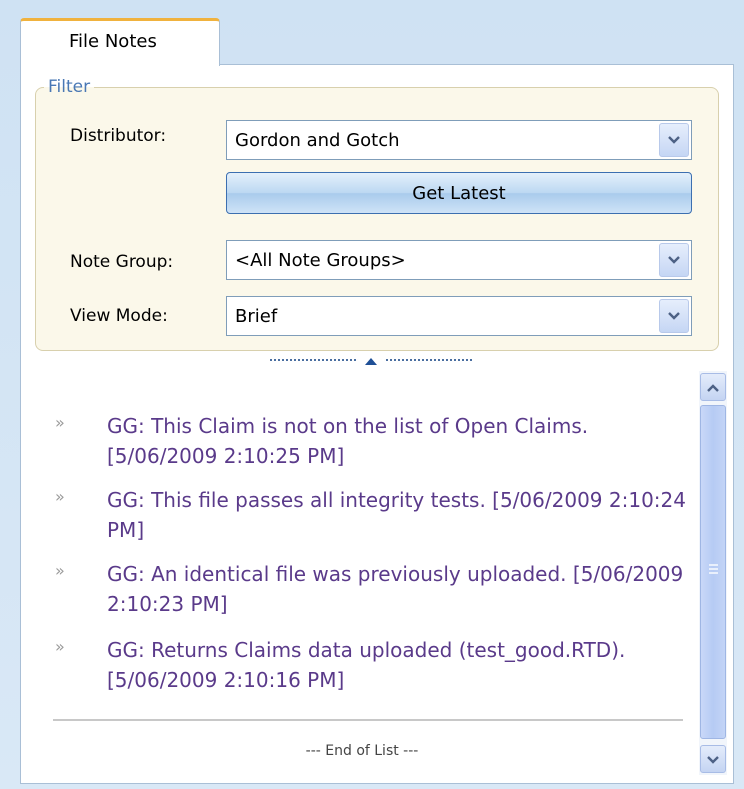  Describe the element at coordinates (362, 751) in the screenshot. I see `end-of-list-label: --- End of List ---` at that location.